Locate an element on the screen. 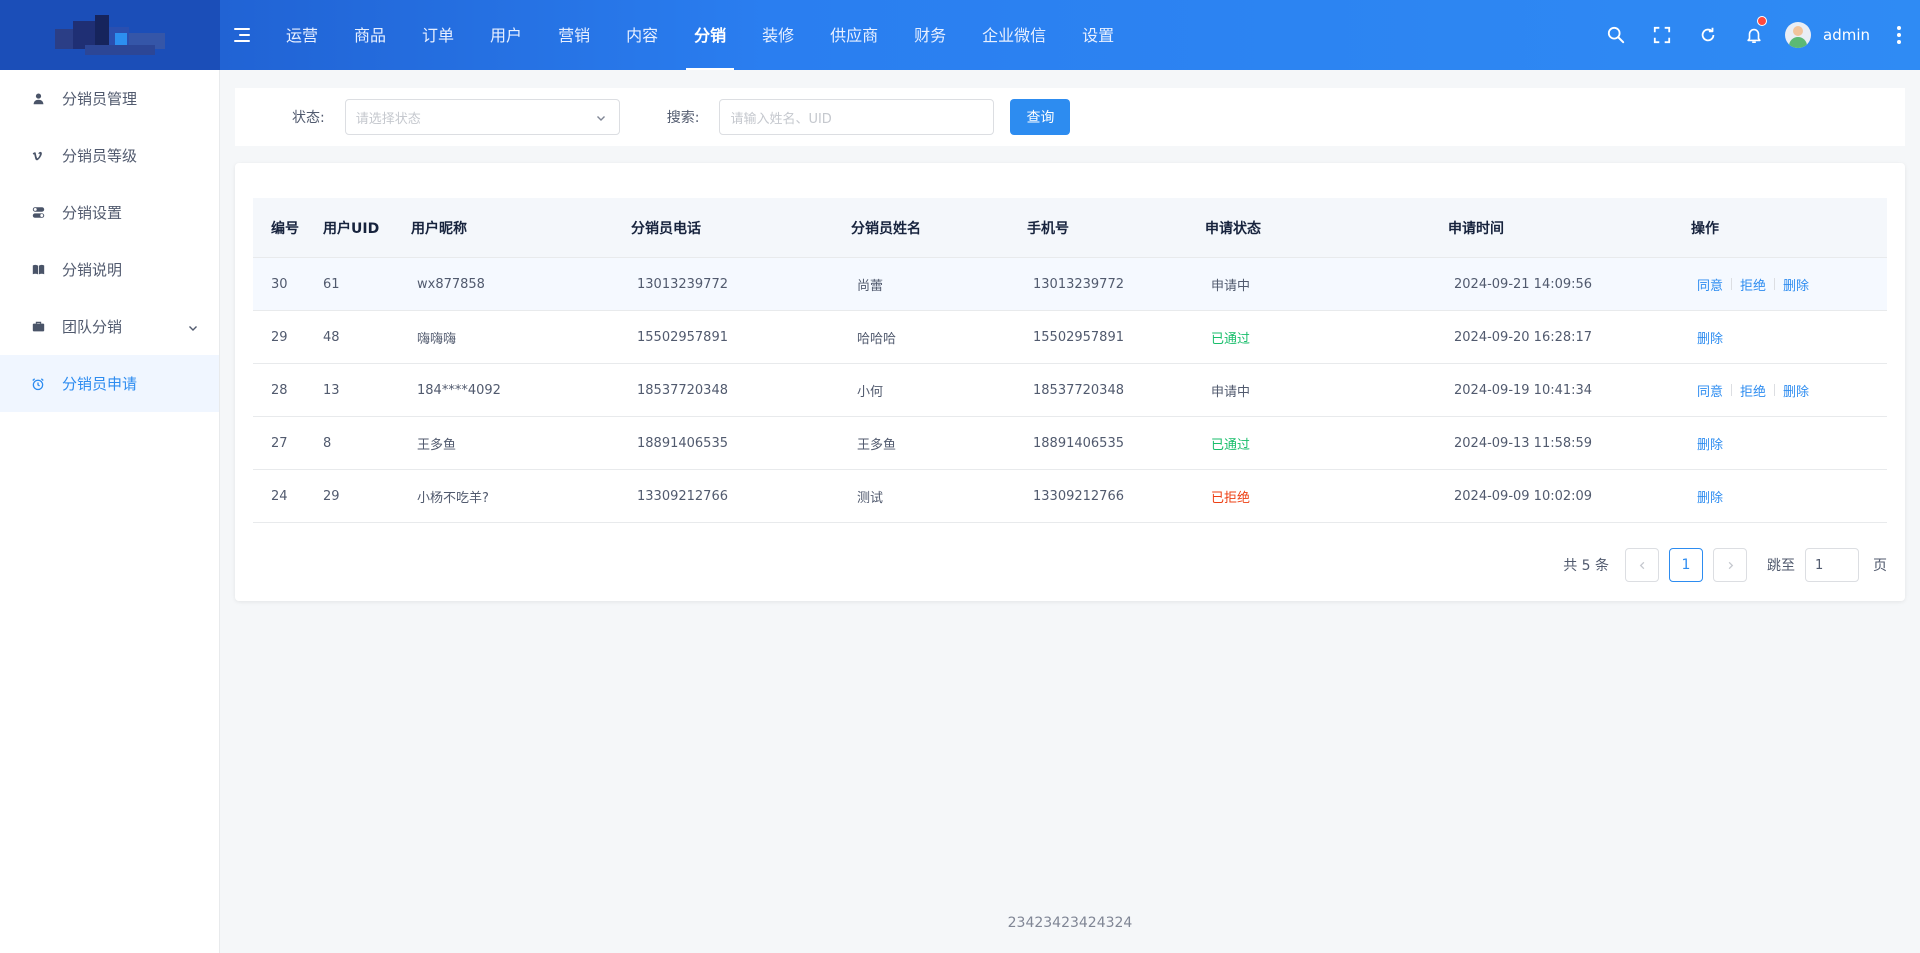 The height and width of the screenshot is (953, 1920). next-page-button is located at coordinates (1730, 565).